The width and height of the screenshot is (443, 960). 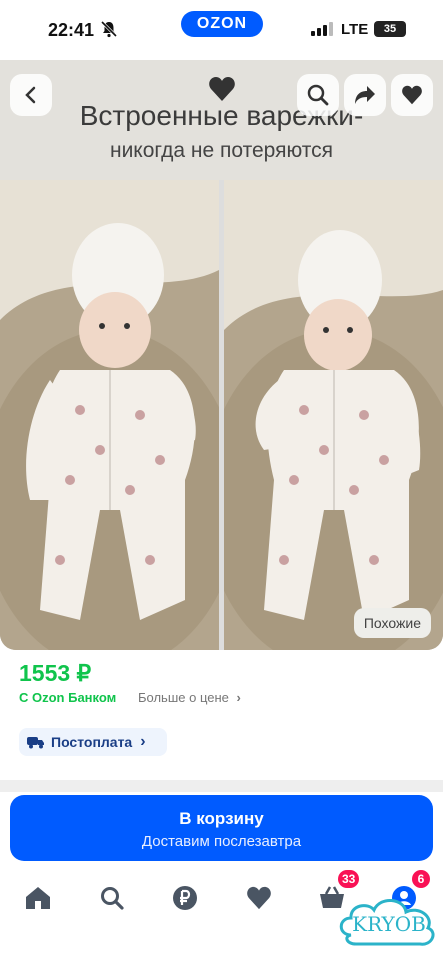 I want to click on bell-muted-icon, so click(x=109, y=29).